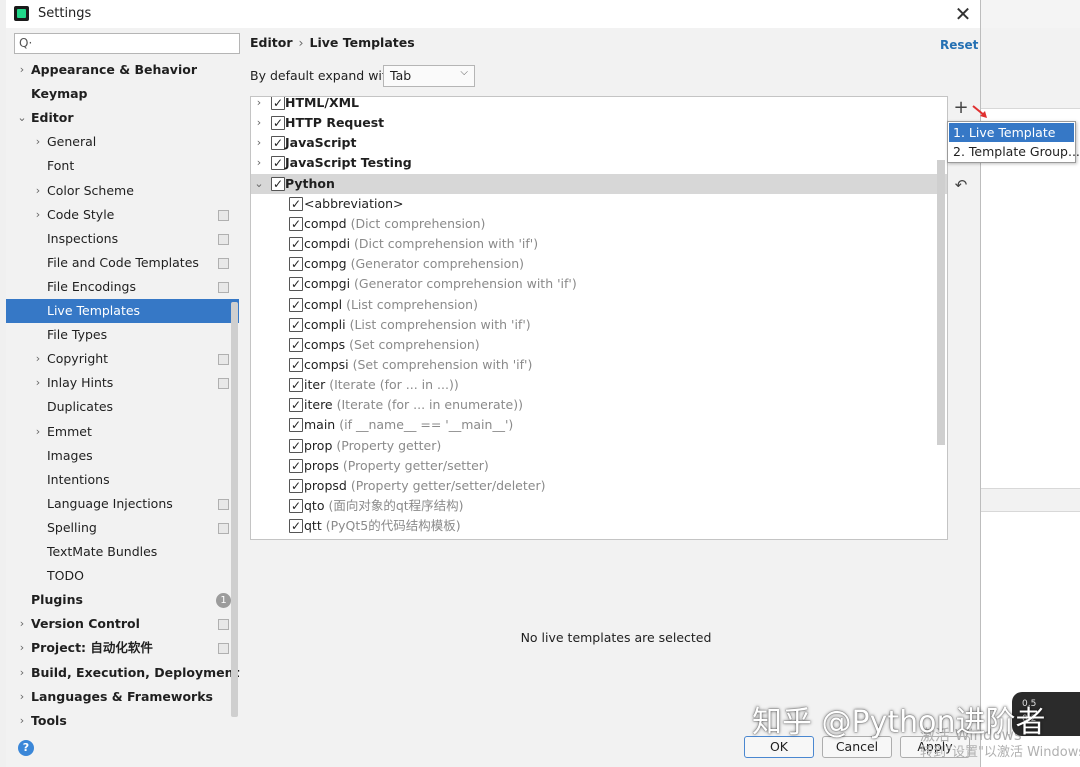 This screenshot has width=1080, height=767. What do you see at coordinates (1011, 132) in the screenshot?
I see `menu-item-live-template: 1. Live Template` at bounding box center [1011, 132].